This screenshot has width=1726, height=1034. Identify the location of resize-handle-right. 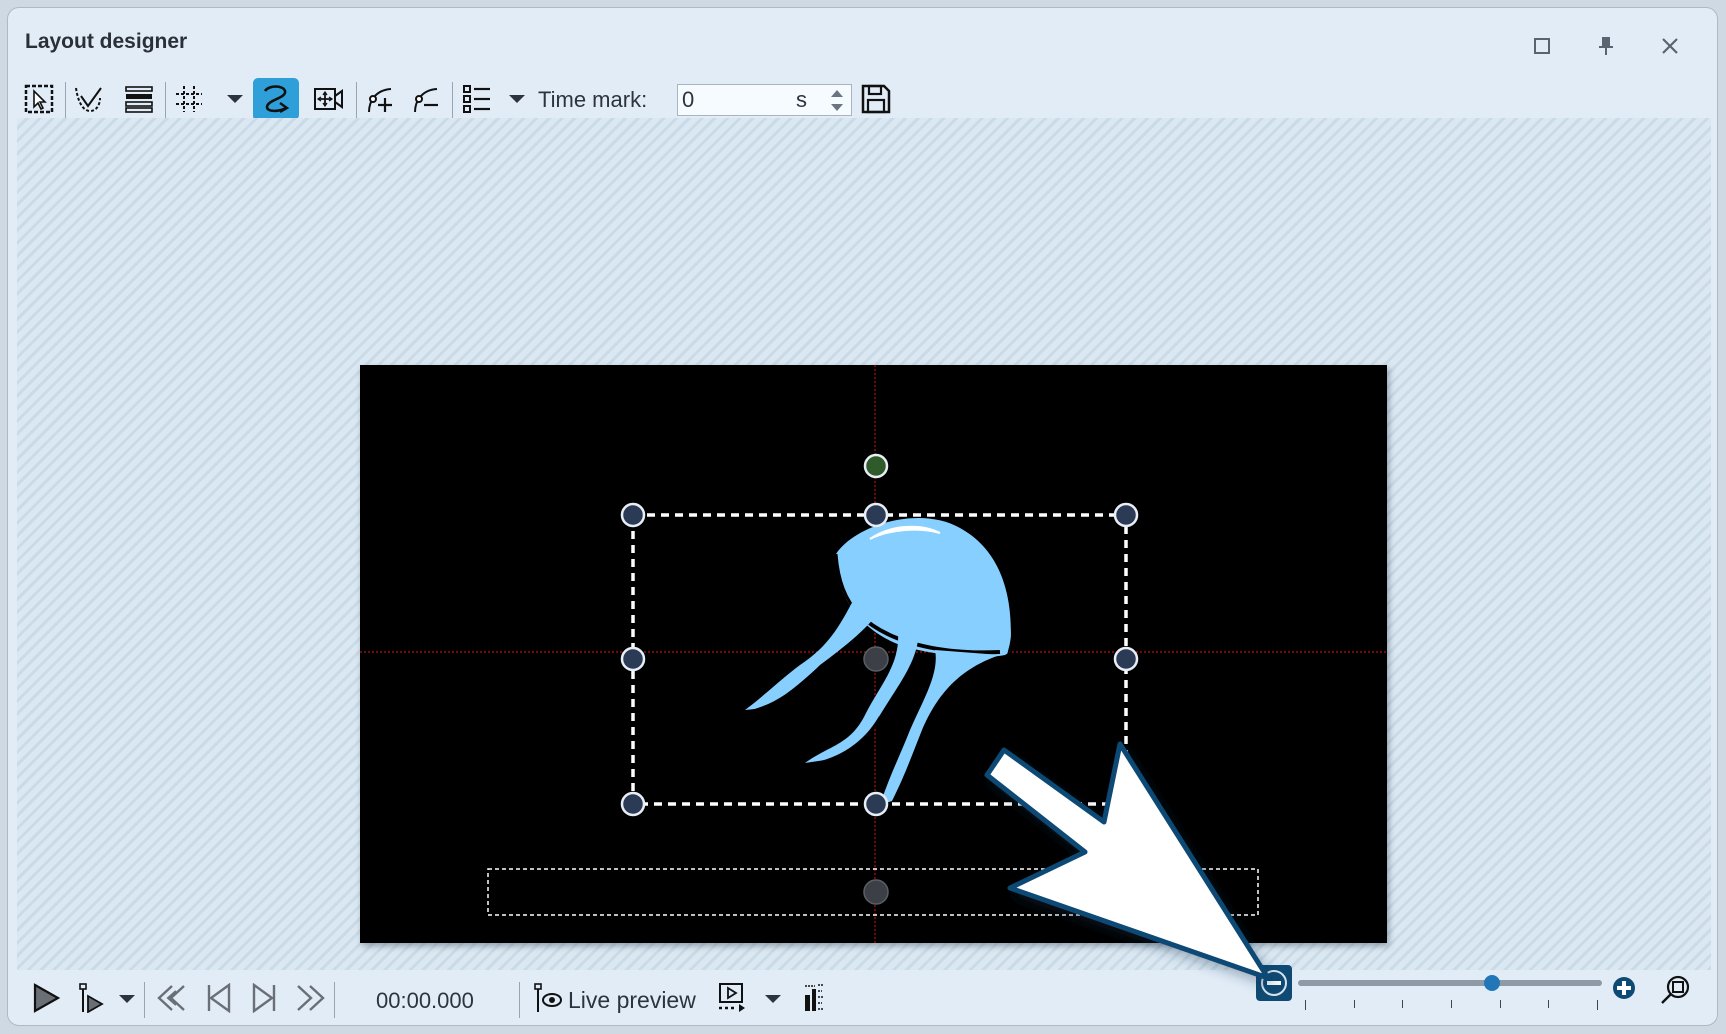
(1126, 659).